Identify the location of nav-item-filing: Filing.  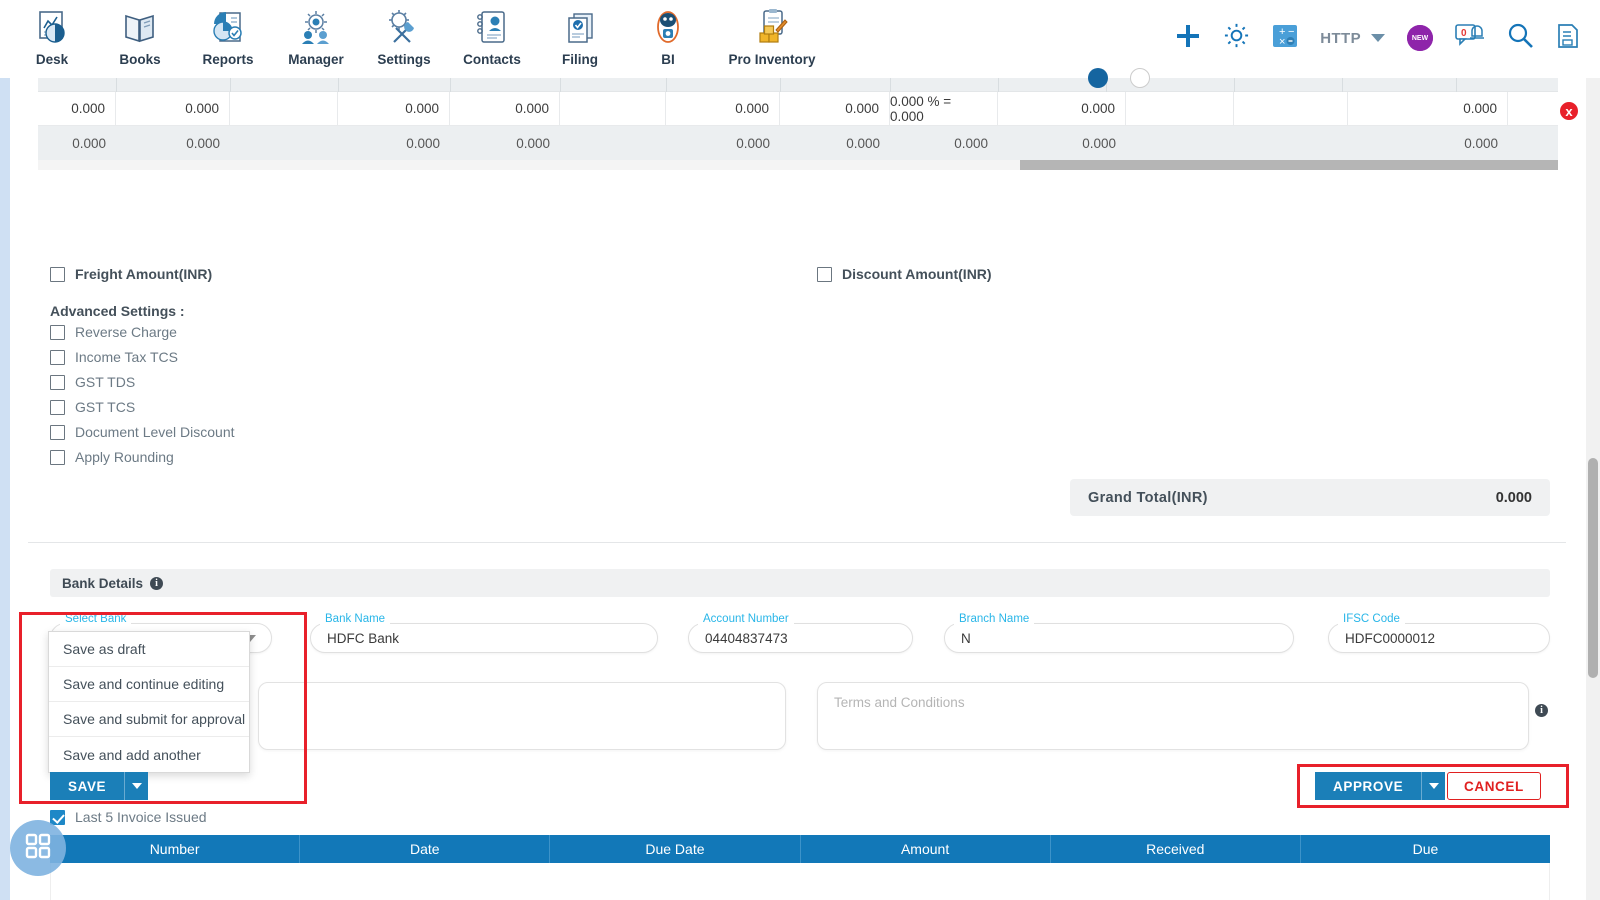
(580, 33).